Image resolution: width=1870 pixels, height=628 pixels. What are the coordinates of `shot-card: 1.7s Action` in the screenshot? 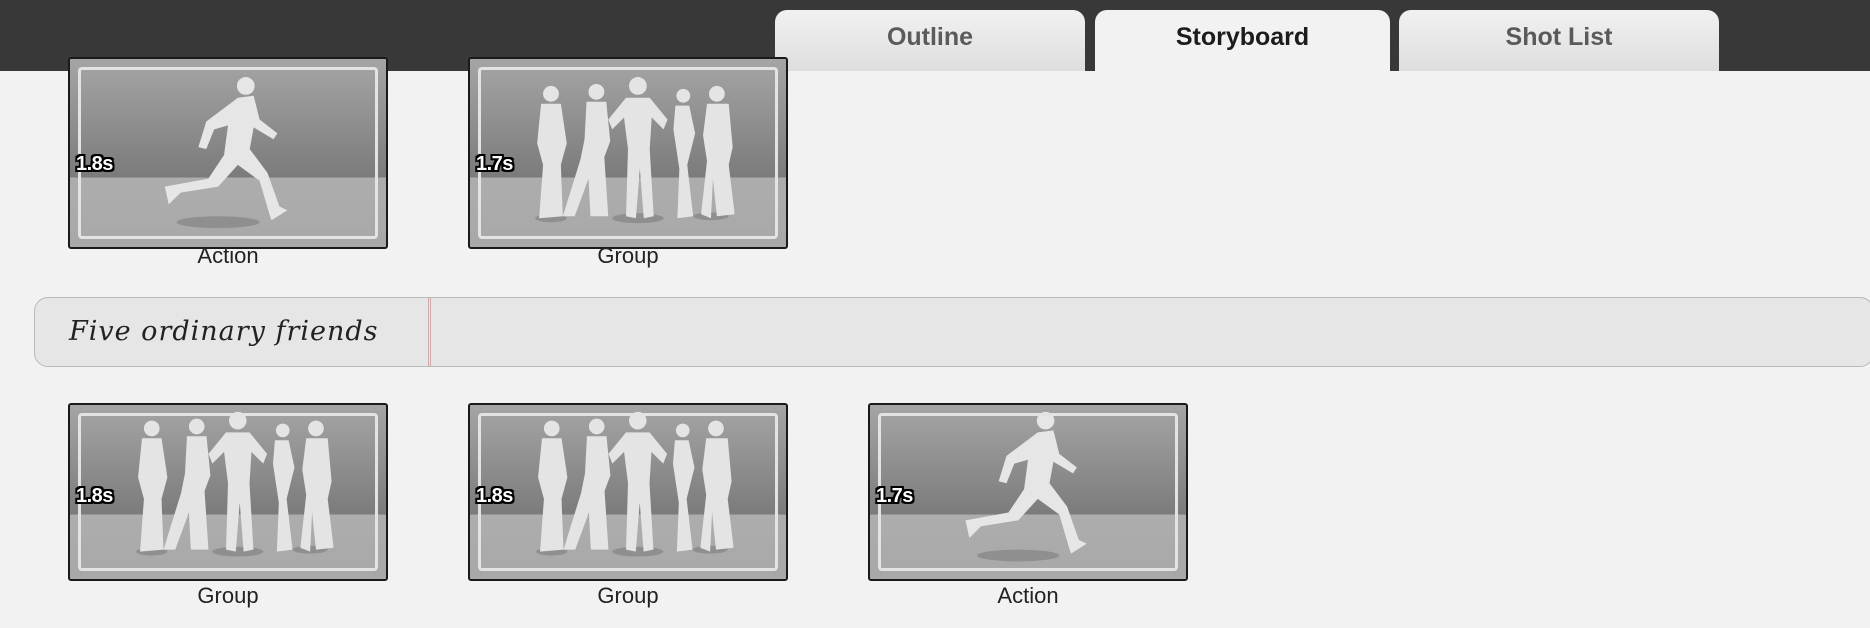 It's located at (1028, 505).